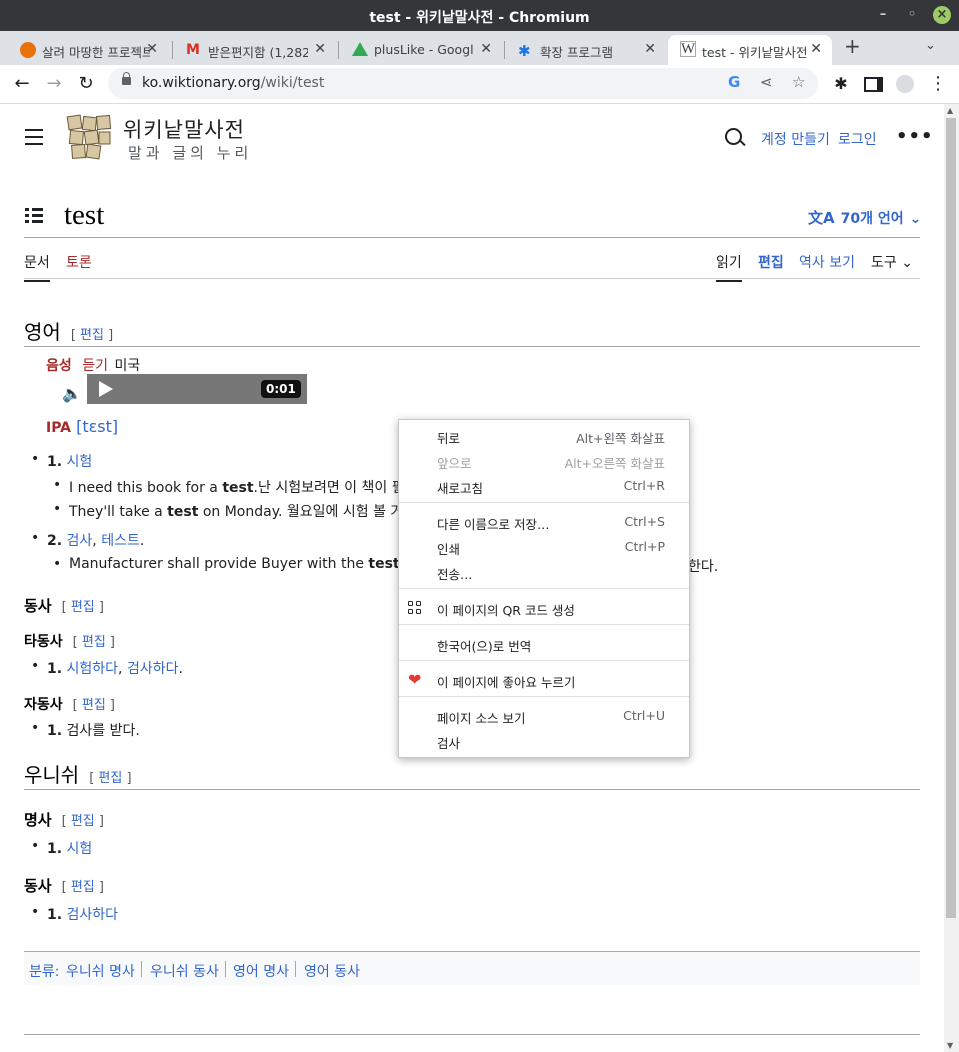 This screenshot has height=1052, width=959. What do you see at coordinates (255, 50) in the screenshot?
I see `tab-1: M 받은편지함 (1,282) ✕` at bounding box center [255, 50].